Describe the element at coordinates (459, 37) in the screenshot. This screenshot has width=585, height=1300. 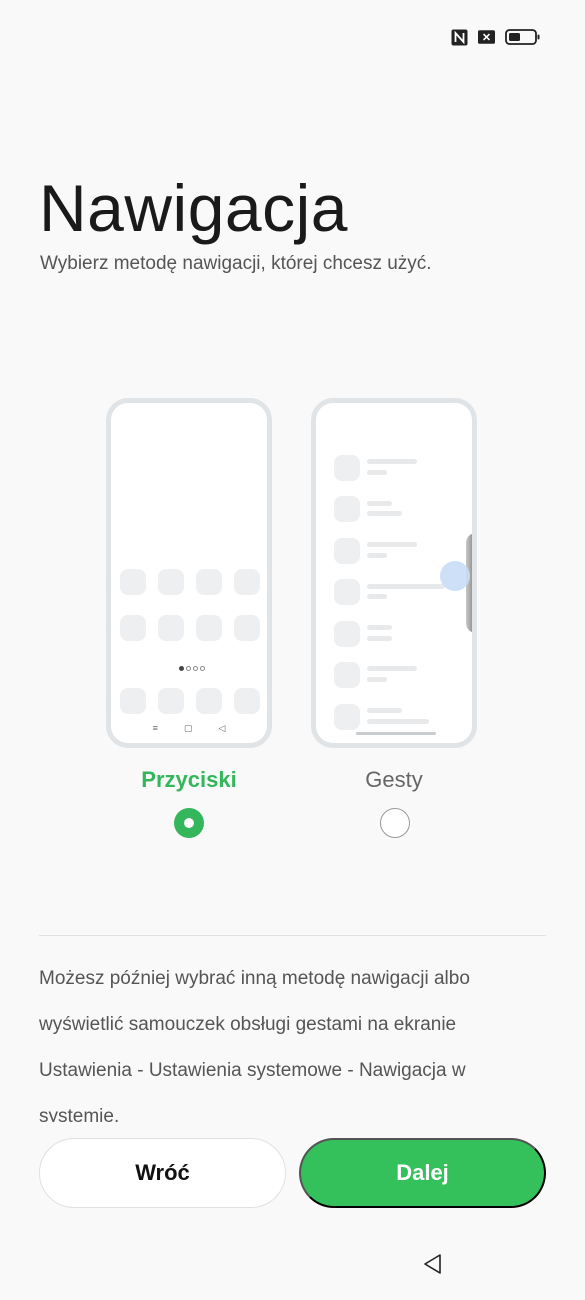
I see `nfc-icon` at that location.